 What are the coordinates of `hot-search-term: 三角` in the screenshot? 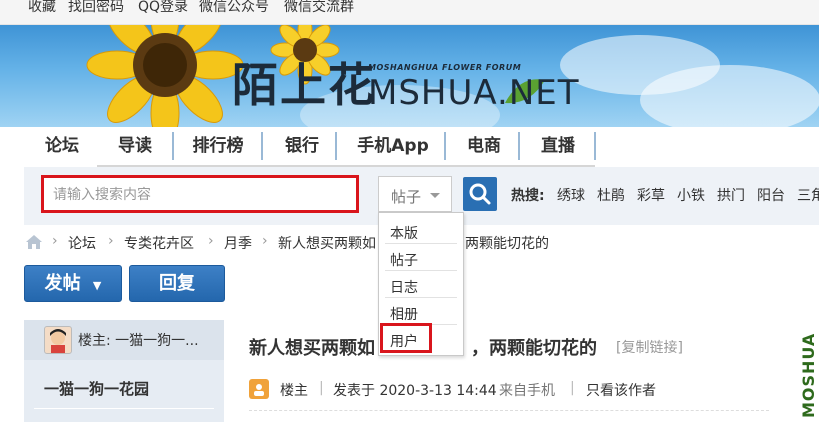 It's located at (808, 195).